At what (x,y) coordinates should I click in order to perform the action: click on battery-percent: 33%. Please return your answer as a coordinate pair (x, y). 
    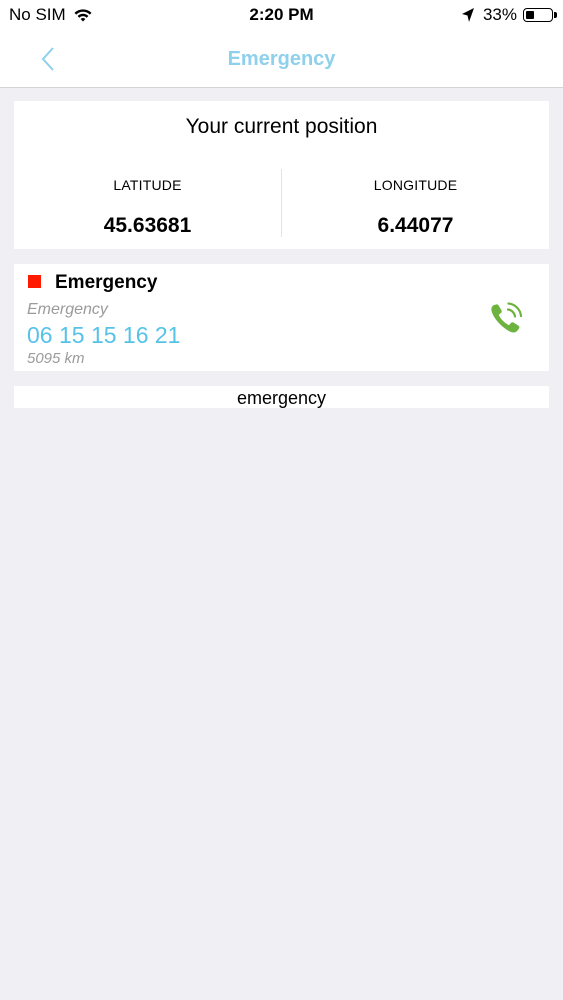
    Looking at the image, I should click on (499, 14).